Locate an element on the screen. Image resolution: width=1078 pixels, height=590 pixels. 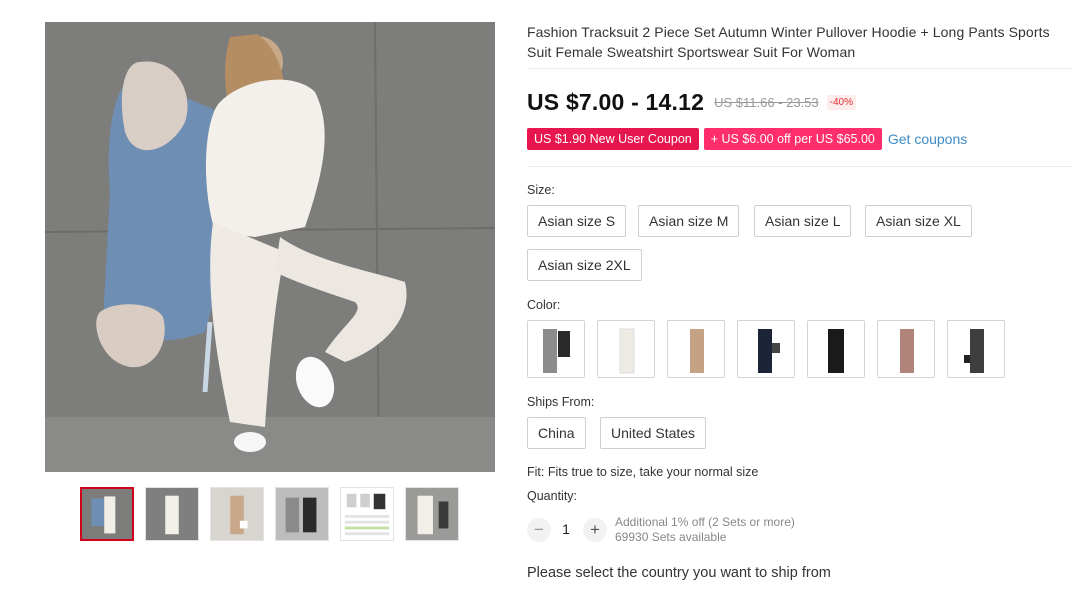
color-swatch-dark-grey is located at coordinates (976, 349).